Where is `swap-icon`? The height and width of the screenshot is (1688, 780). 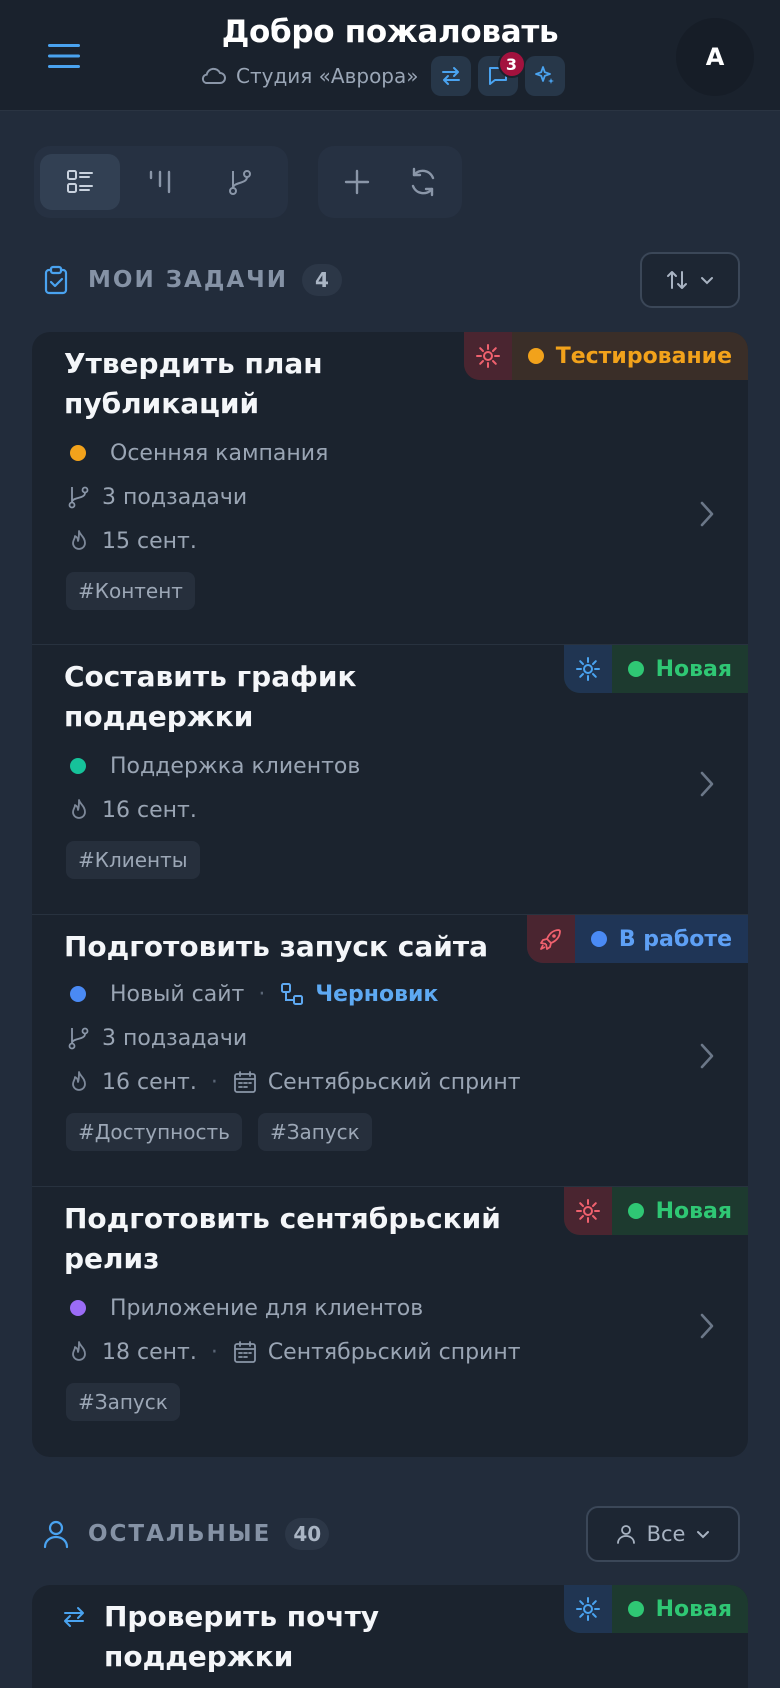
swap-icon is located at coordinates (450, 76).